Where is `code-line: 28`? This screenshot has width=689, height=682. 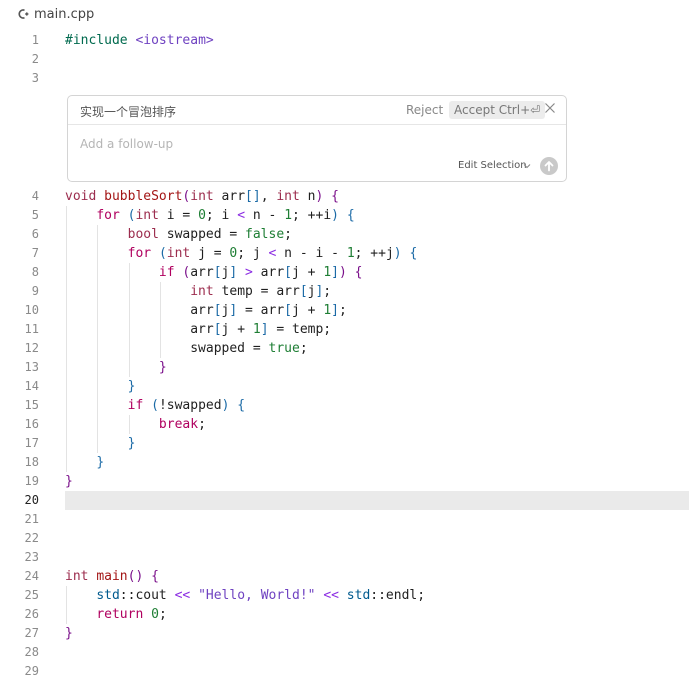 code-line: 28 is located at coordinates (344, 652).